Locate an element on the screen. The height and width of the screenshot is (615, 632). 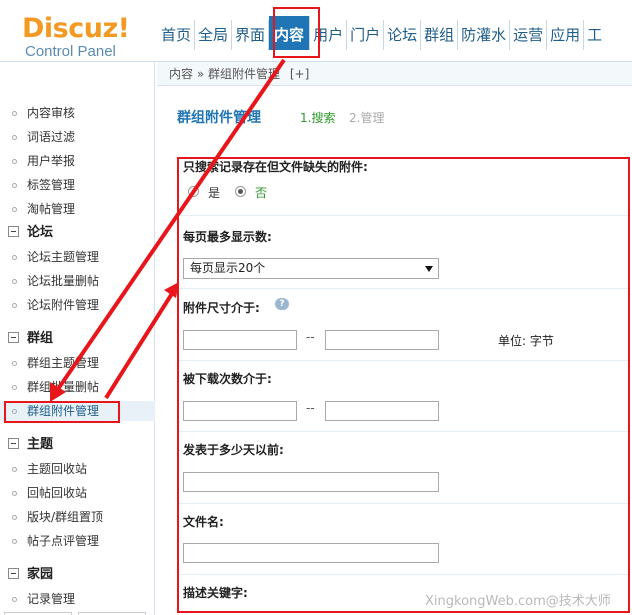
watermark: XingkongWeb.com@技术大师 is located at coordinates (518, 601).